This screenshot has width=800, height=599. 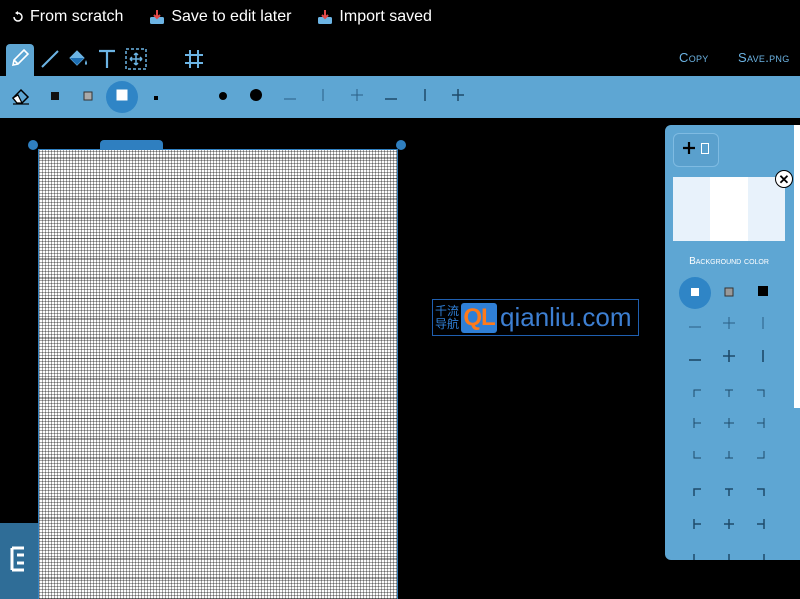 I want to click on panel-tee-top, so click(x=729, y=394).